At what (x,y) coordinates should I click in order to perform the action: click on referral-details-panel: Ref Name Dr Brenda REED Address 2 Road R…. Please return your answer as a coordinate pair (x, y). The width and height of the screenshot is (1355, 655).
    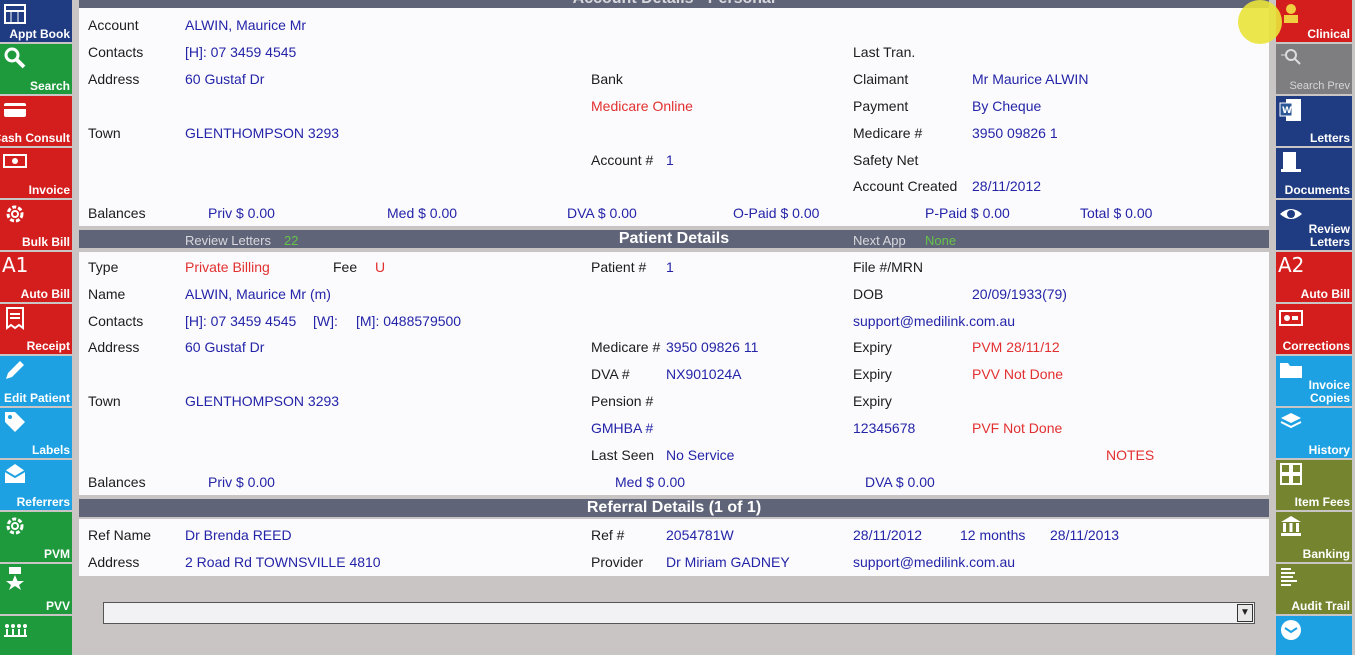
    Looking at the image, I should click on (674, 547).